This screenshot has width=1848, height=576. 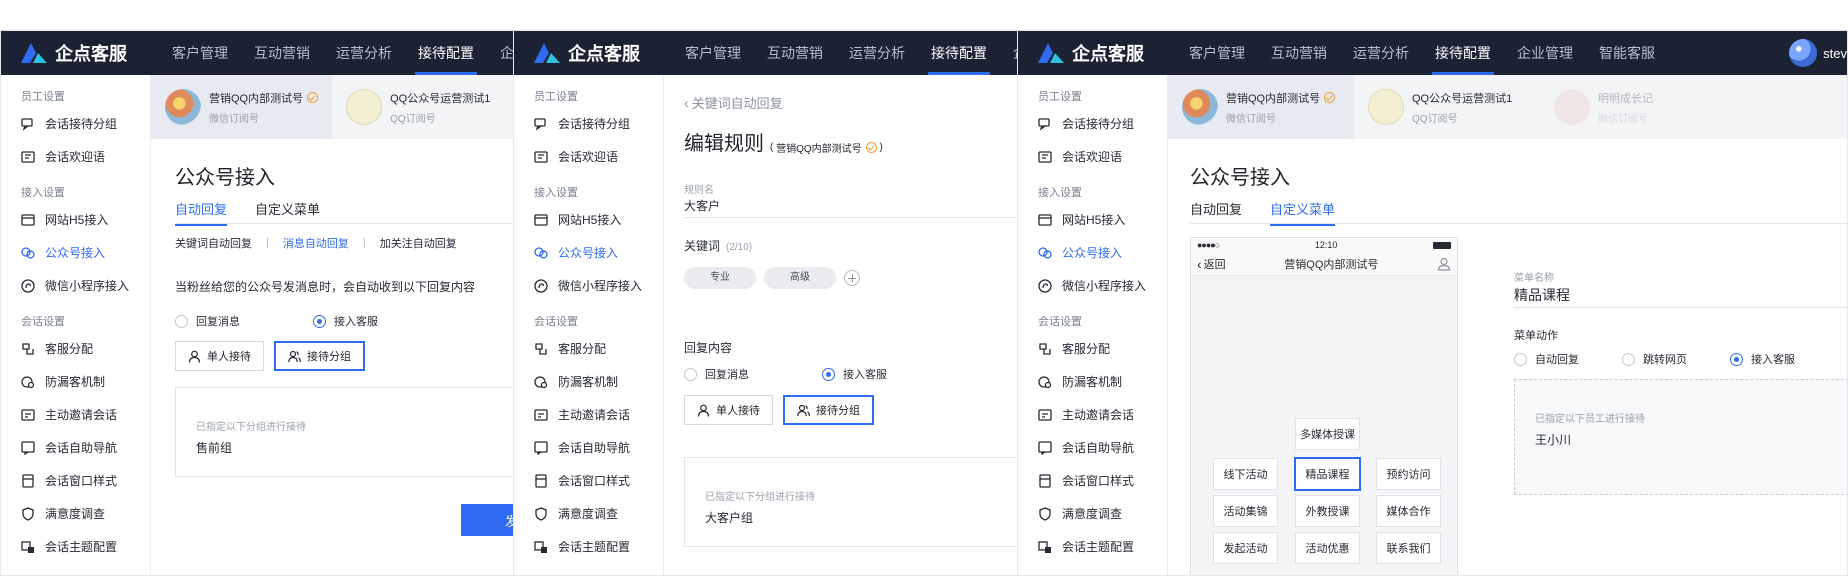 I want to click on back-link: ‹ 关键词自动回复, so click(x=733, y=102).